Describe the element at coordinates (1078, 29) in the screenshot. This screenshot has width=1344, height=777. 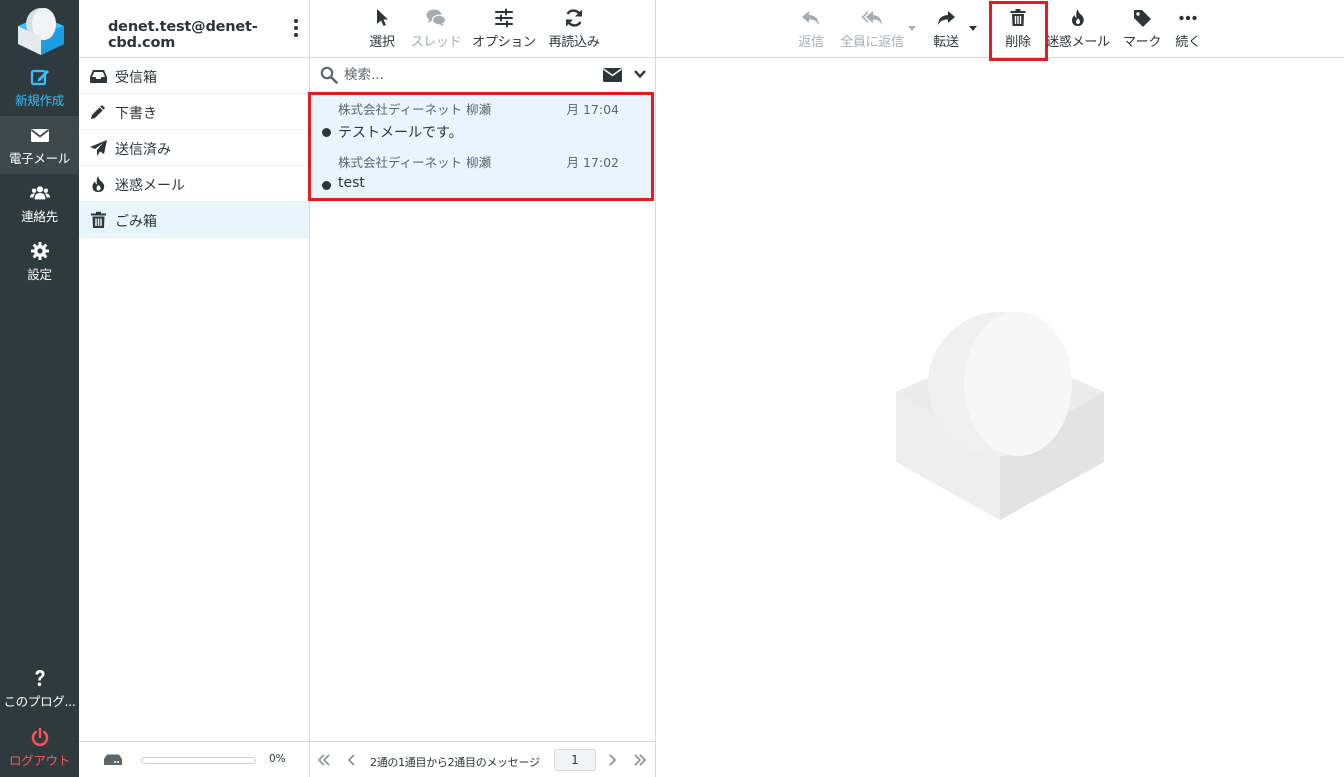
I see `spam-button: 迷惑メール` at that location.